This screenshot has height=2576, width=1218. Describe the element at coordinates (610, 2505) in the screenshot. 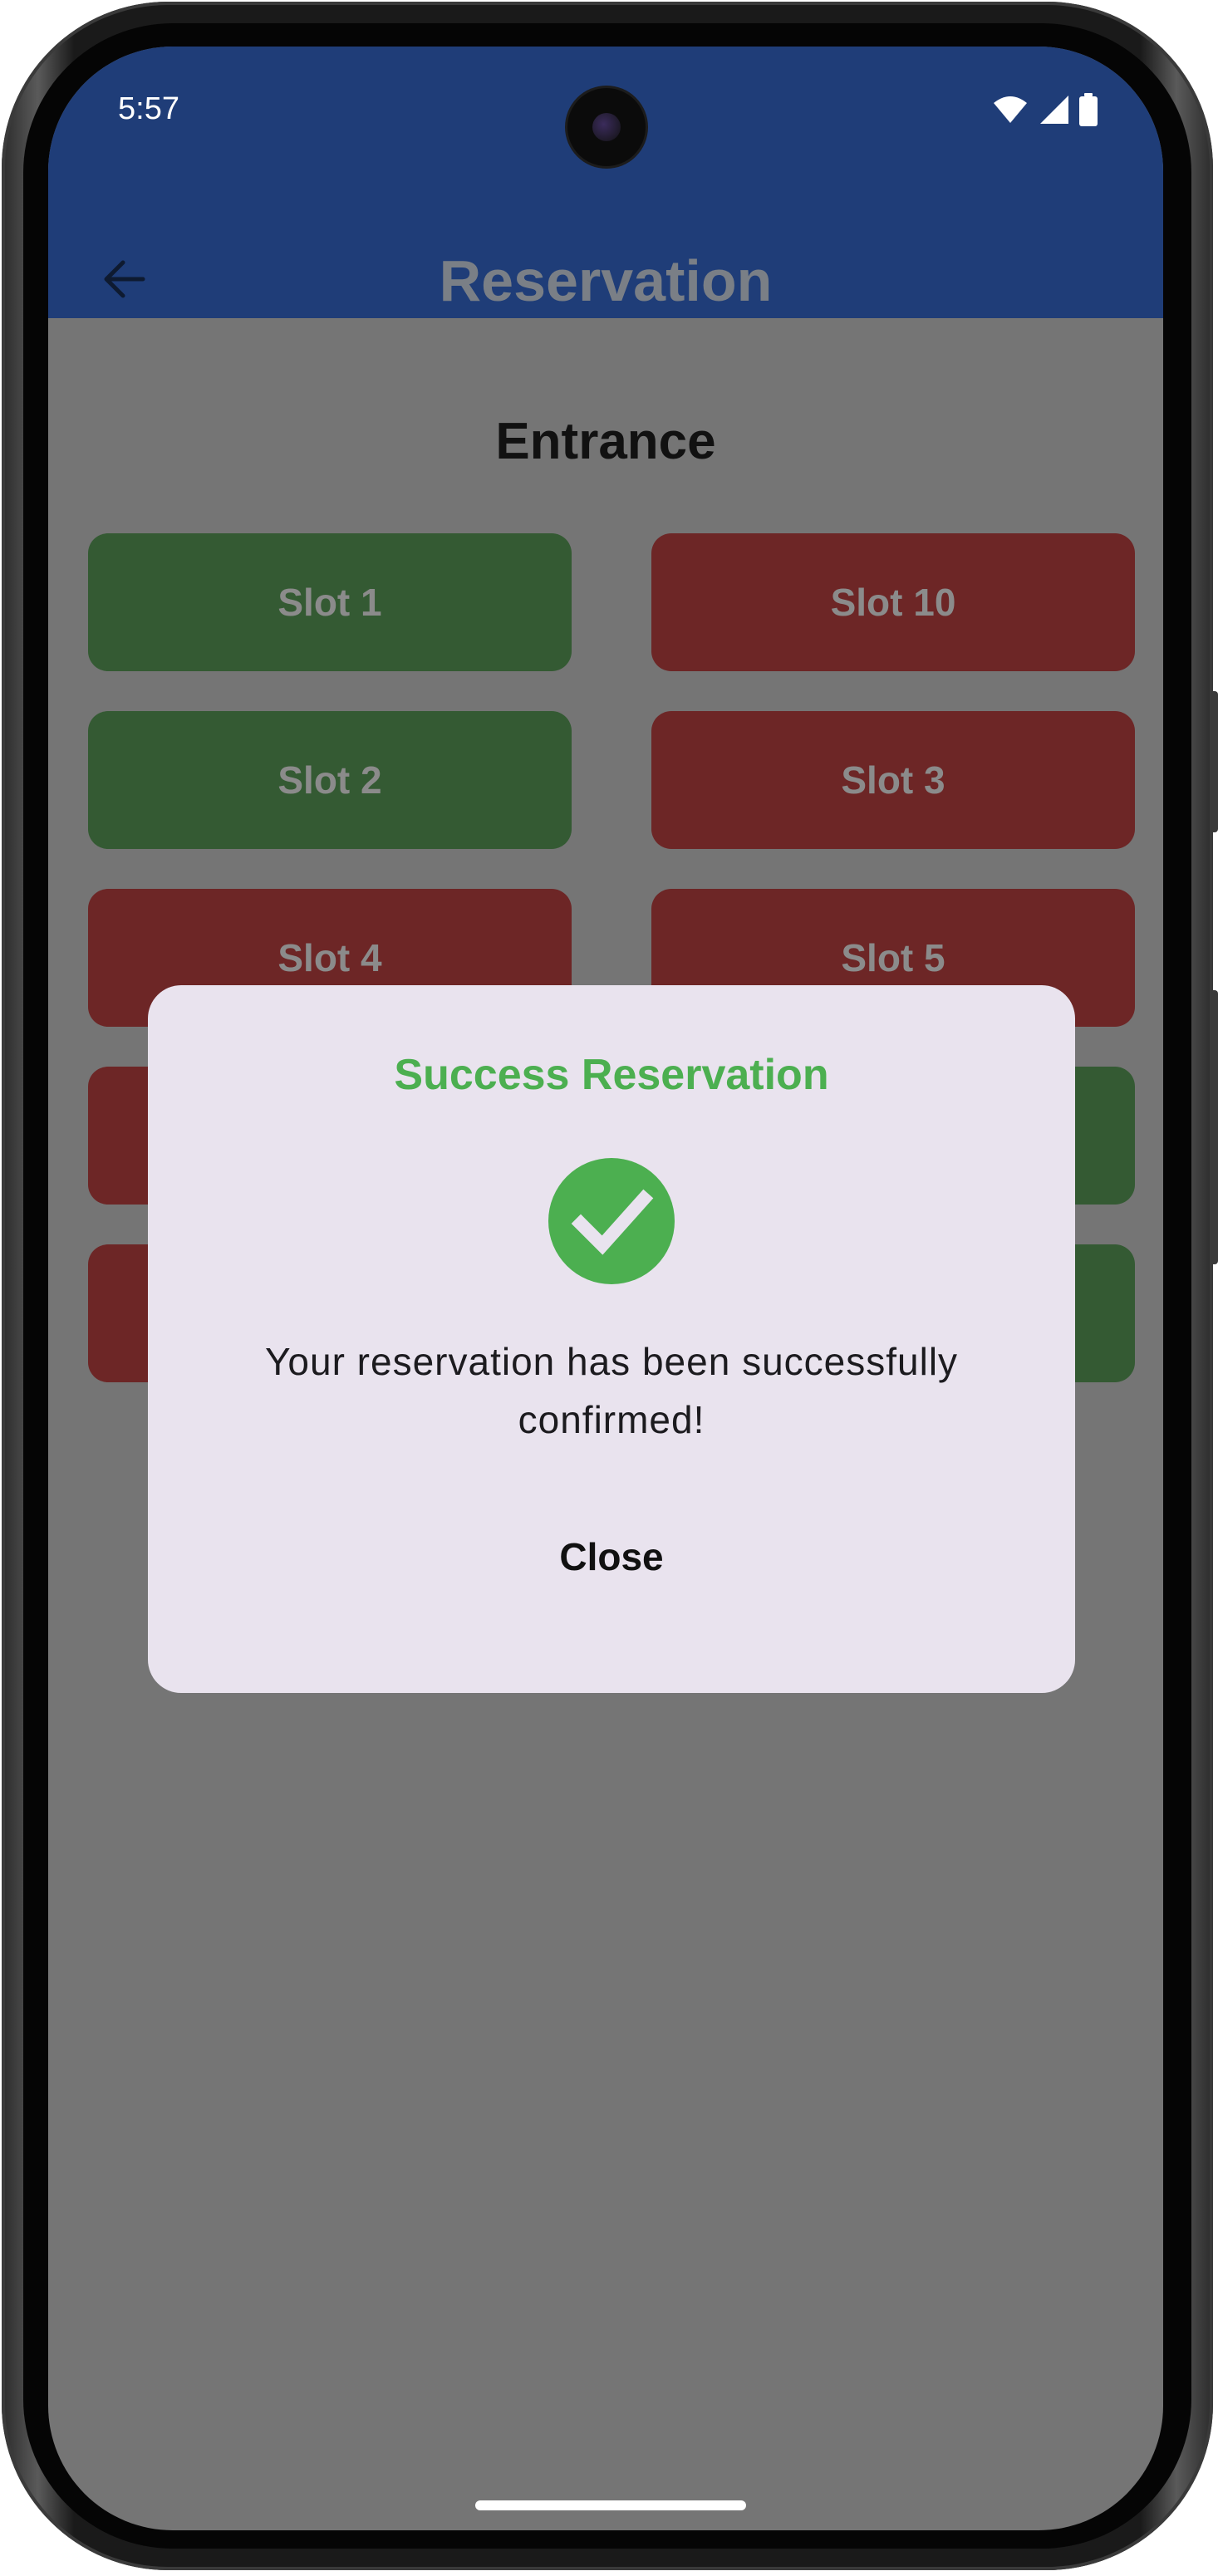

I see `home-indicator` at that location.